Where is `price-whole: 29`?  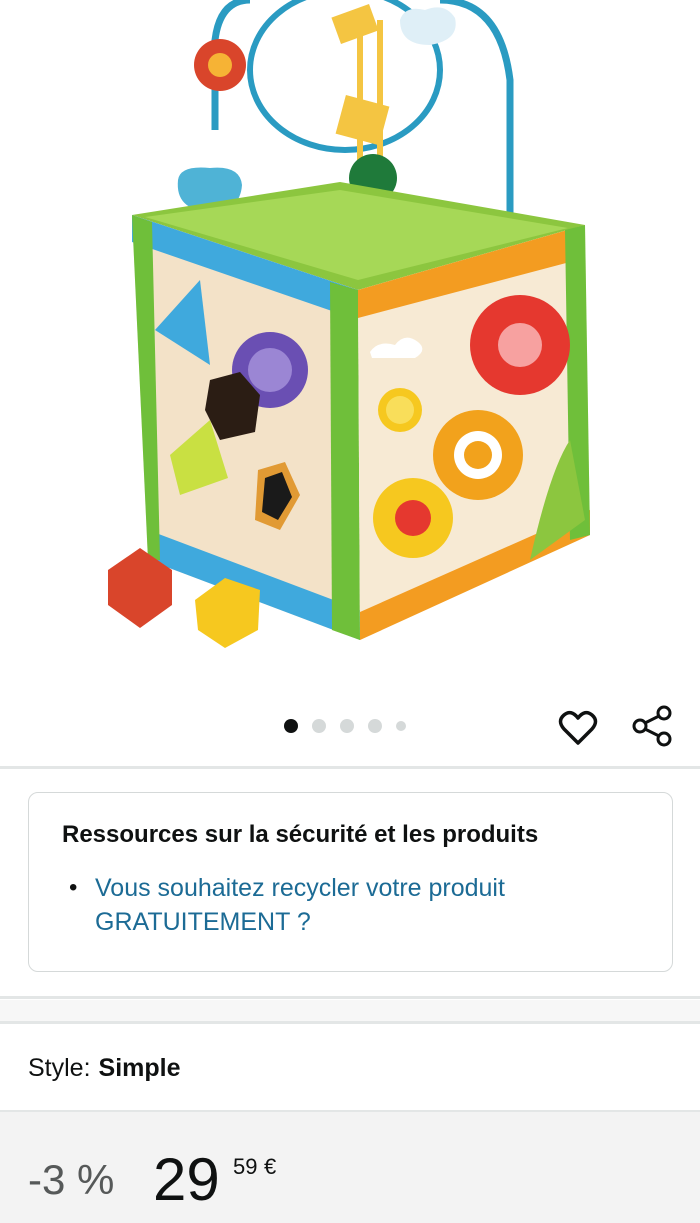
price-whole: 29 is located at coordinates (186, 1179).